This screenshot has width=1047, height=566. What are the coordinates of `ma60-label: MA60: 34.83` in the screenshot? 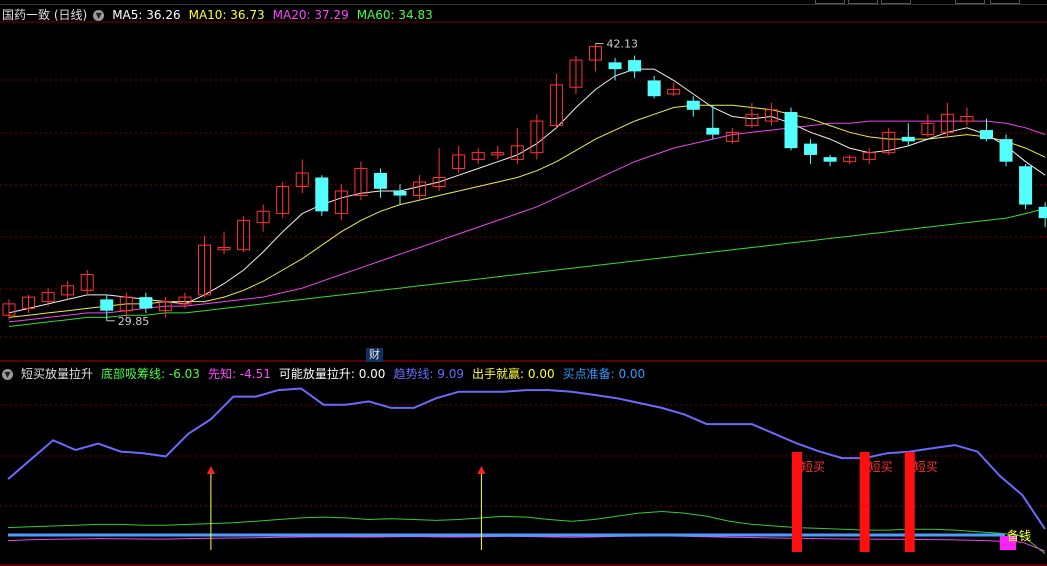 It's located at (394, 15).